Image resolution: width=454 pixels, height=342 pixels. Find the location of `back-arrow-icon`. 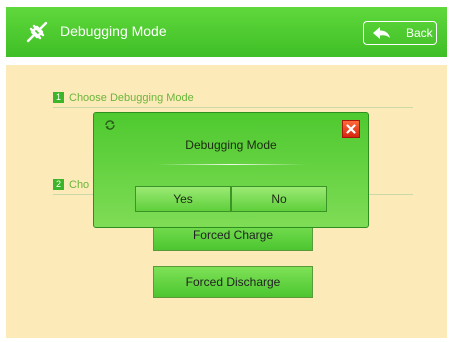

back-arrow-icon is located at coordinates (381, 33).